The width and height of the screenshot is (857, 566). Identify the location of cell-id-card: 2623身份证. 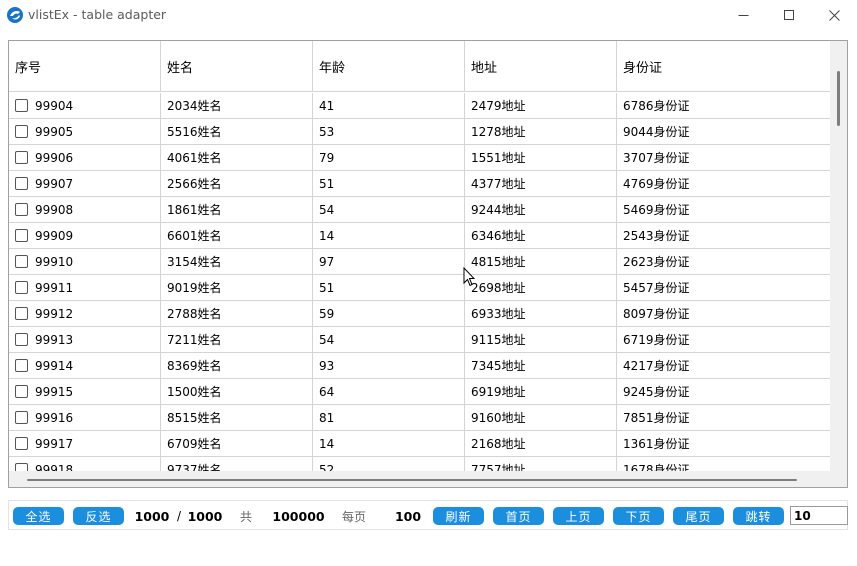
(723, 261).